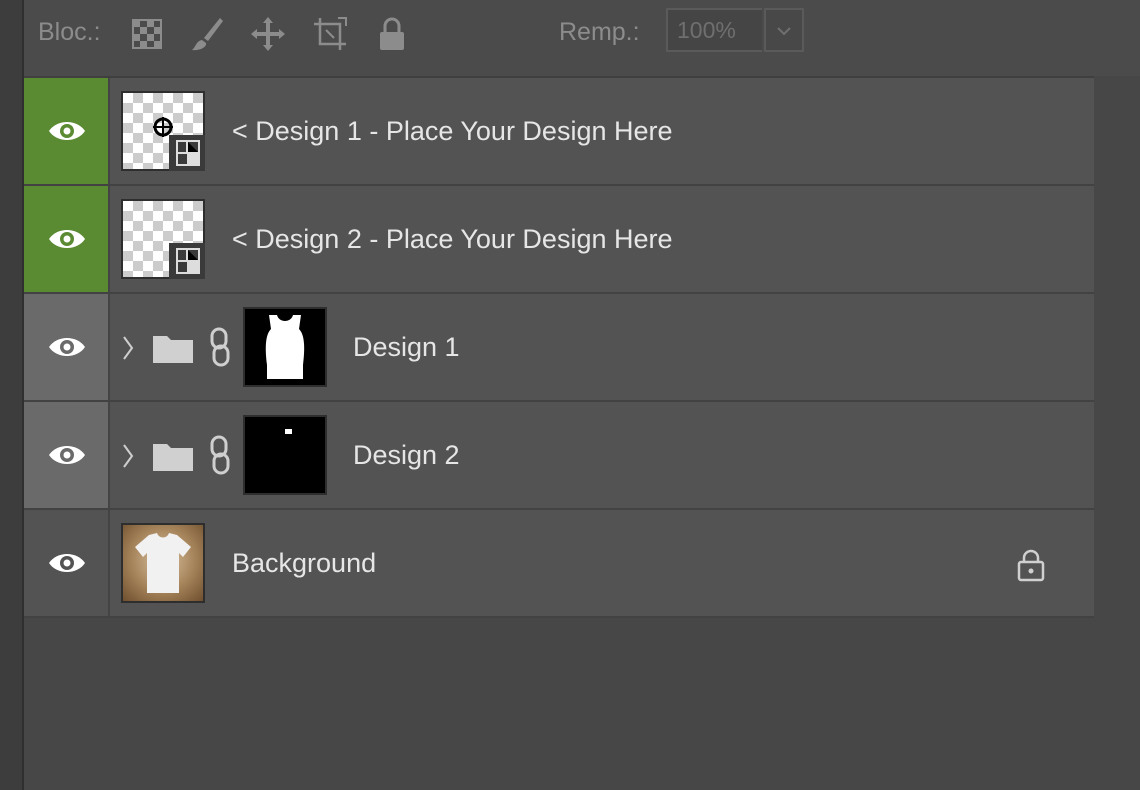  Describe the element at coordinates (452, 131) in the screenshot. I see `layer-name: < Design 1 - Place Your Design Here` at that location.